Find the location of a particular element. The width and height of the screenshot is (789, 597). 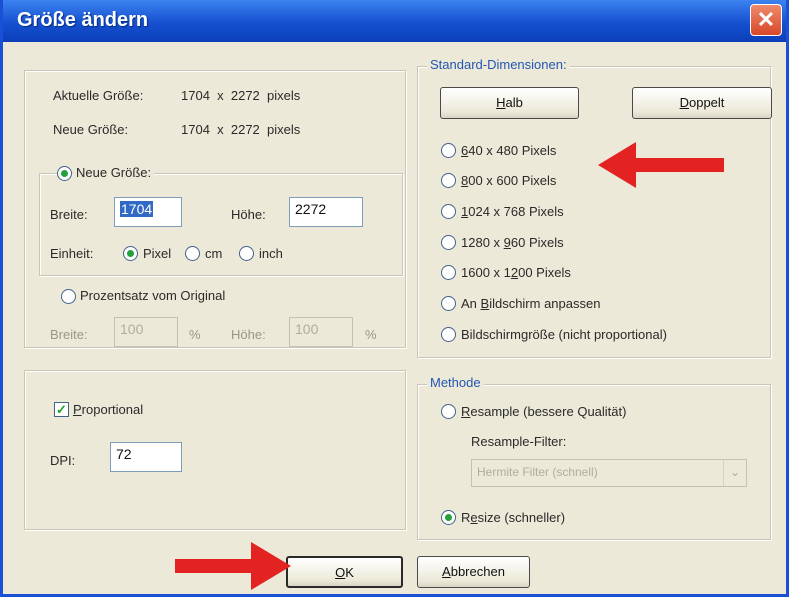

double-button: Doppelt is located at coordinates (702, 103).